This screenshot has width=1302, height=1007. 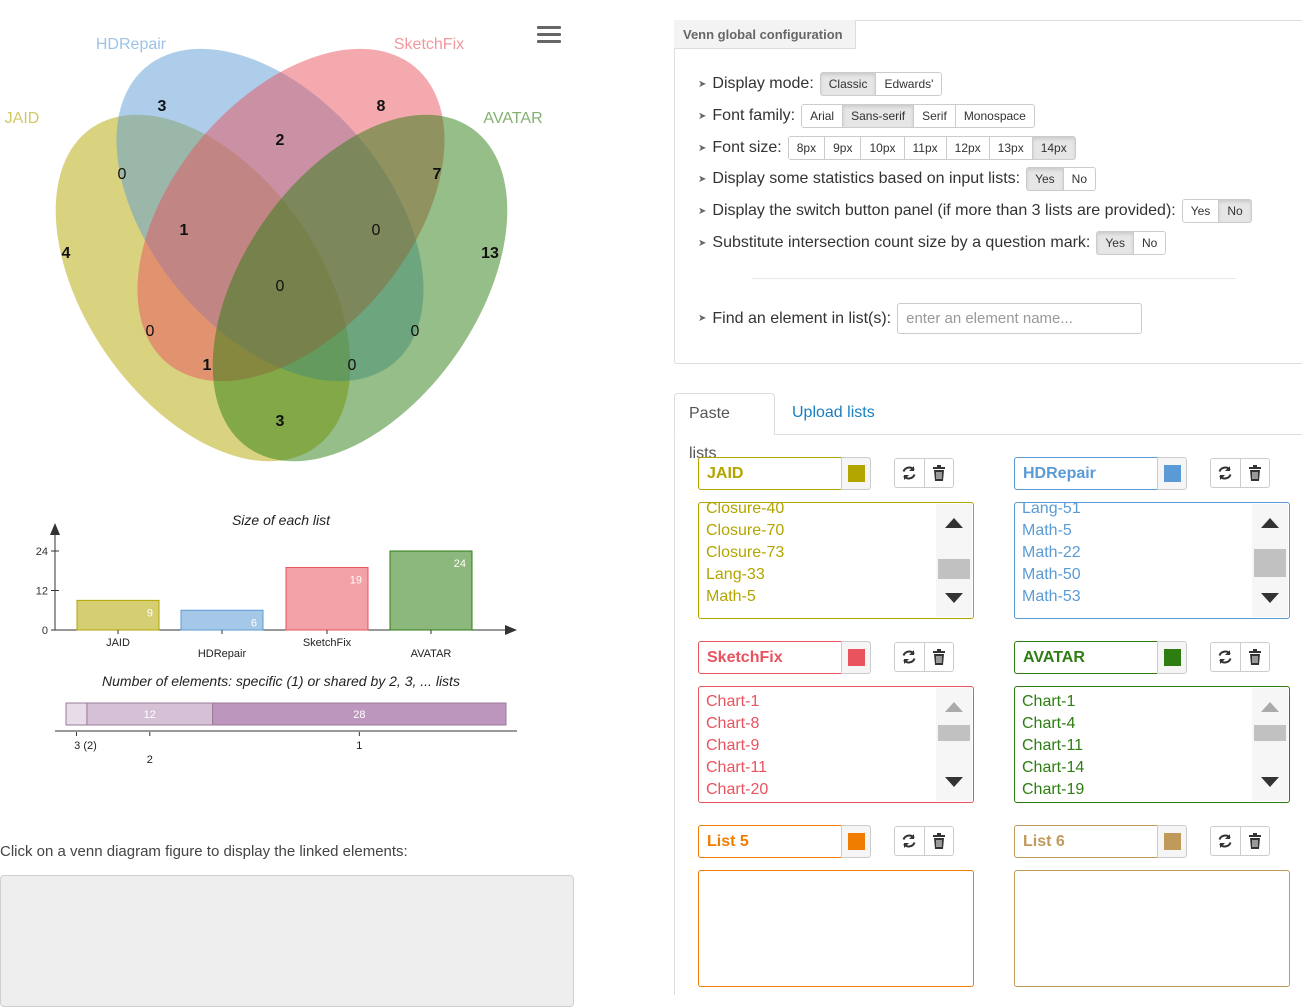 I want to click on list-item: Chart-1, so click(x=1049, y=701).